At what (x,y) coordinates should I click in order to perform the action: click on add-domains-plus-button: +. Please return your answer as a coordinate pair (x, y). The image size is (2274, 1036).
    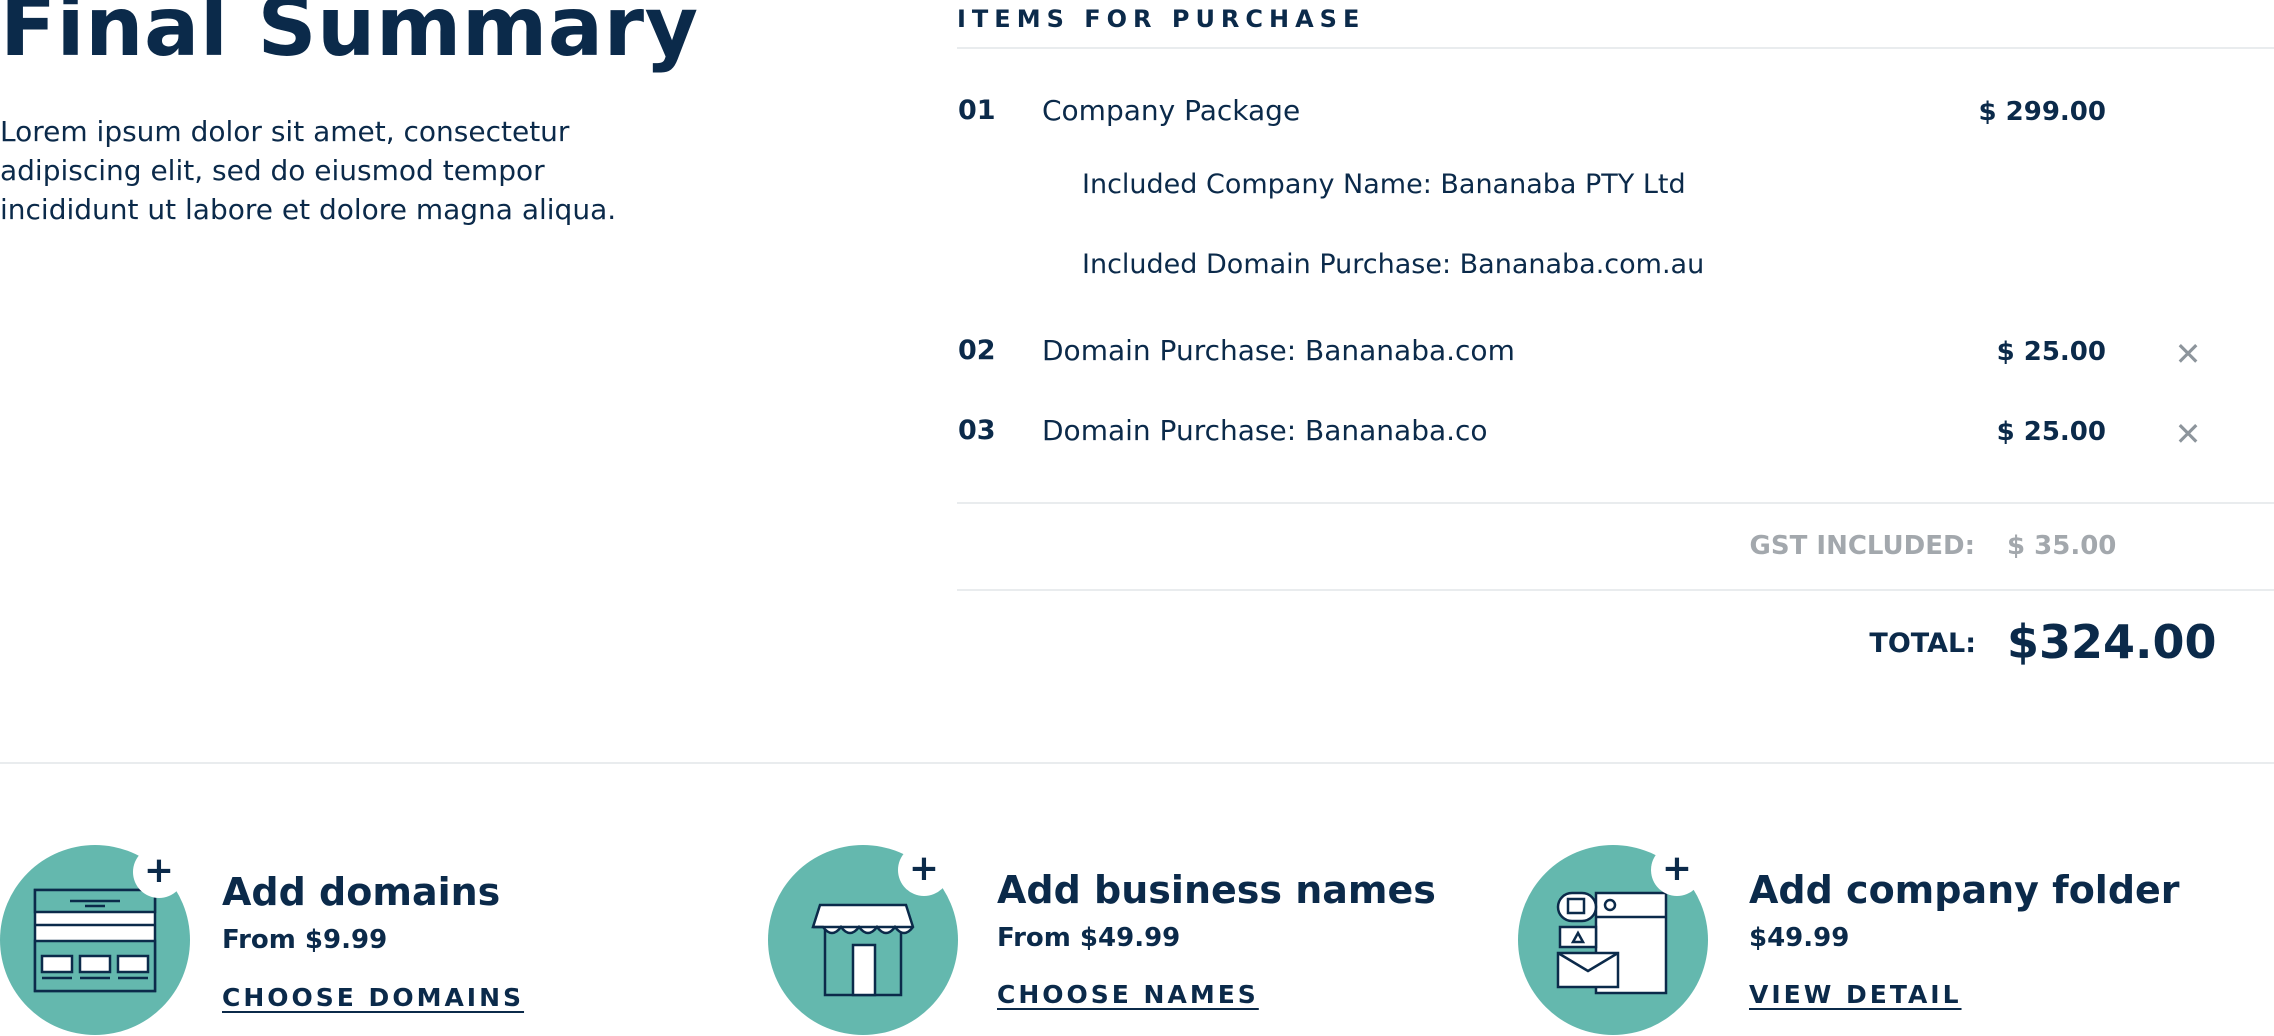
    Looking at the image, I should click on (159, 872).